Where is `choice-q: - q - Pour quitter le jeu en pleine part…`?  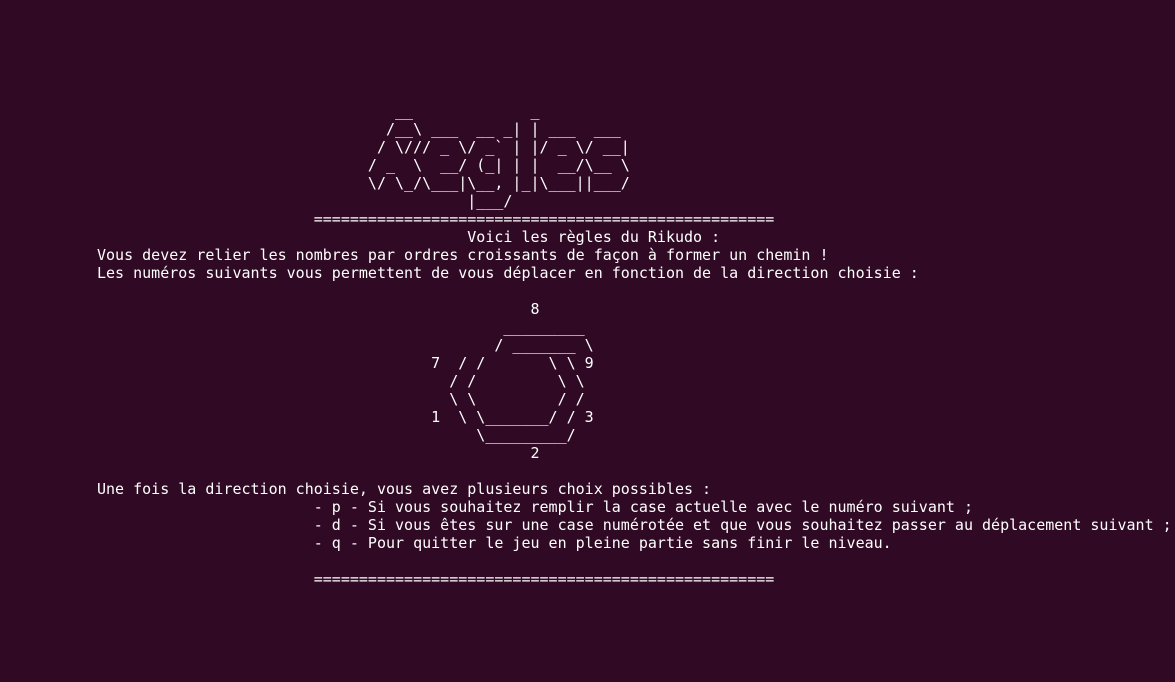
choice-q: - q - Pour quitter le jeu en pleine part… is located at coordinates (494, 543).